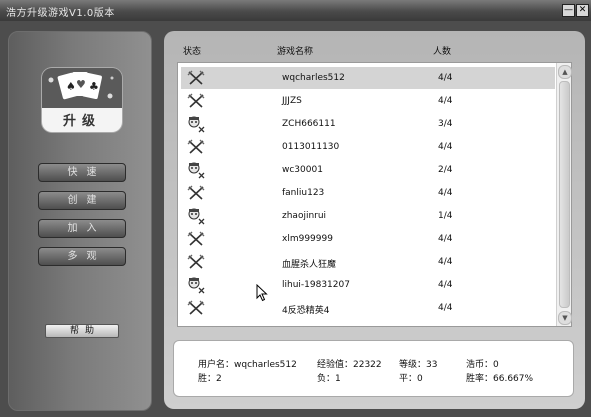 Image resolution: width=591 pixels, height=417 pixels. Describe the element at coordinates (311, 147) in the screenshot. I see `game-name: 0113011130` at that location.